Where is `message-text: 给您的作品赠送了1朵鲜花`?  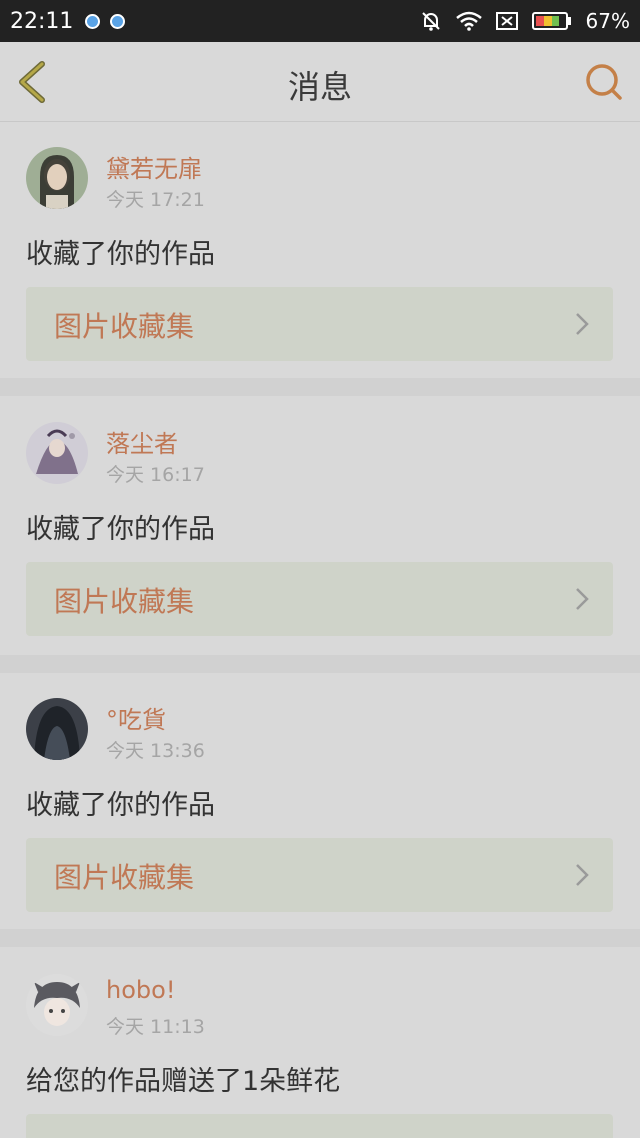
message-text: 给您的作品赠送了1朵鲜花 is located at coordinates (183, 1081).